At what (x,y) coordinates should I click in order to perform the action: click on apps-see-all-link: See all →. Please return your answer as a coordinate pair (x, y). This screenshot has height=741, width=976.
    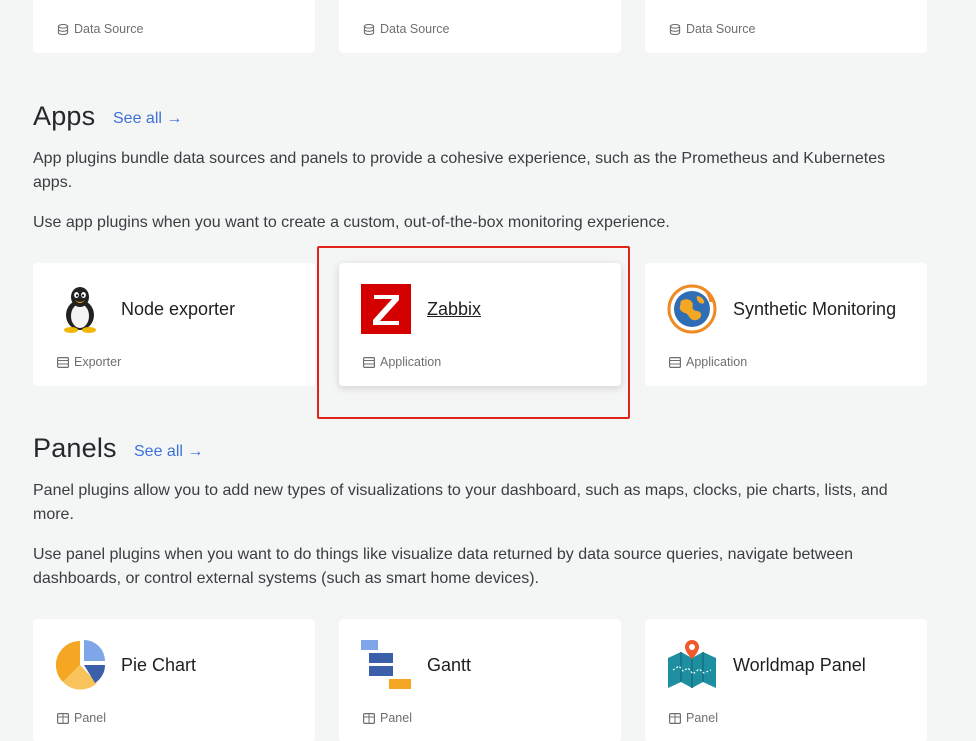
    Looking at the image, I should click on (147, 119).